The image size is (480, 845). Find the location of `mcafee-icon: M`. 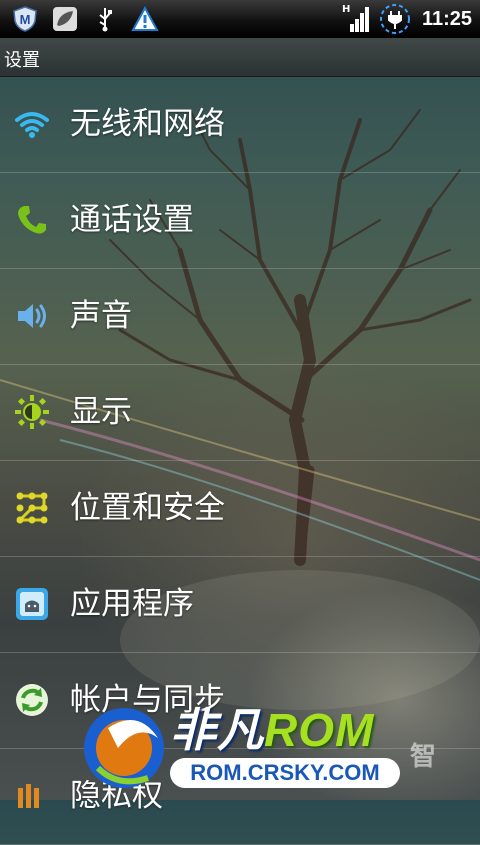

mcafee-icon: M is located at coordinates (25, 19).